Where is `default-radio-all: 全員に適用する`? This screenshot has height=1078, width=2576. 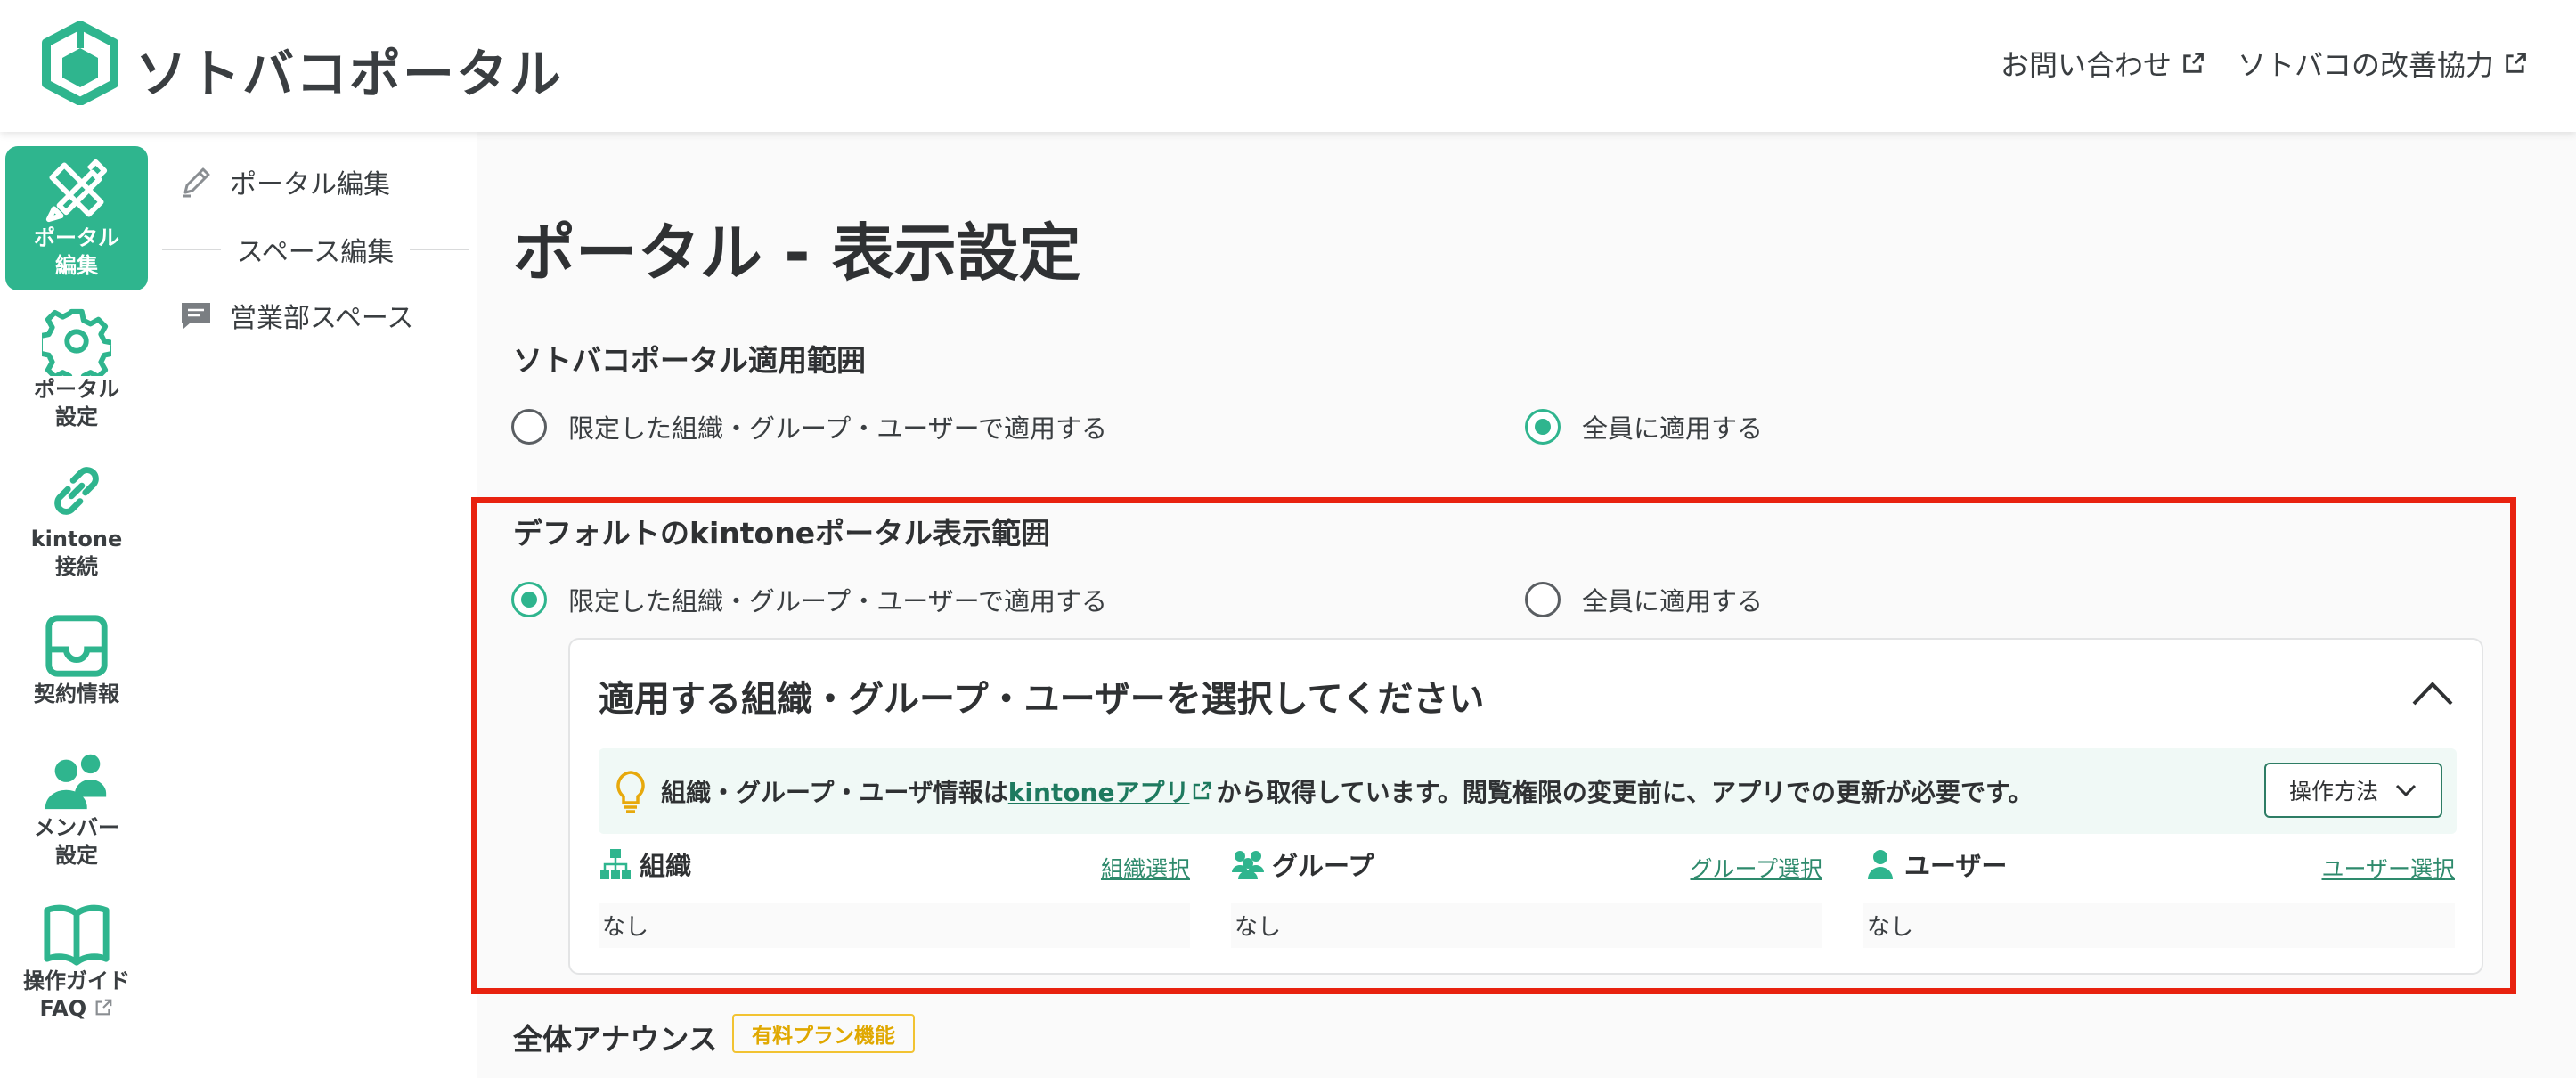
default-radio-all: 全員に適用する is located at coordinates (1644, 599).